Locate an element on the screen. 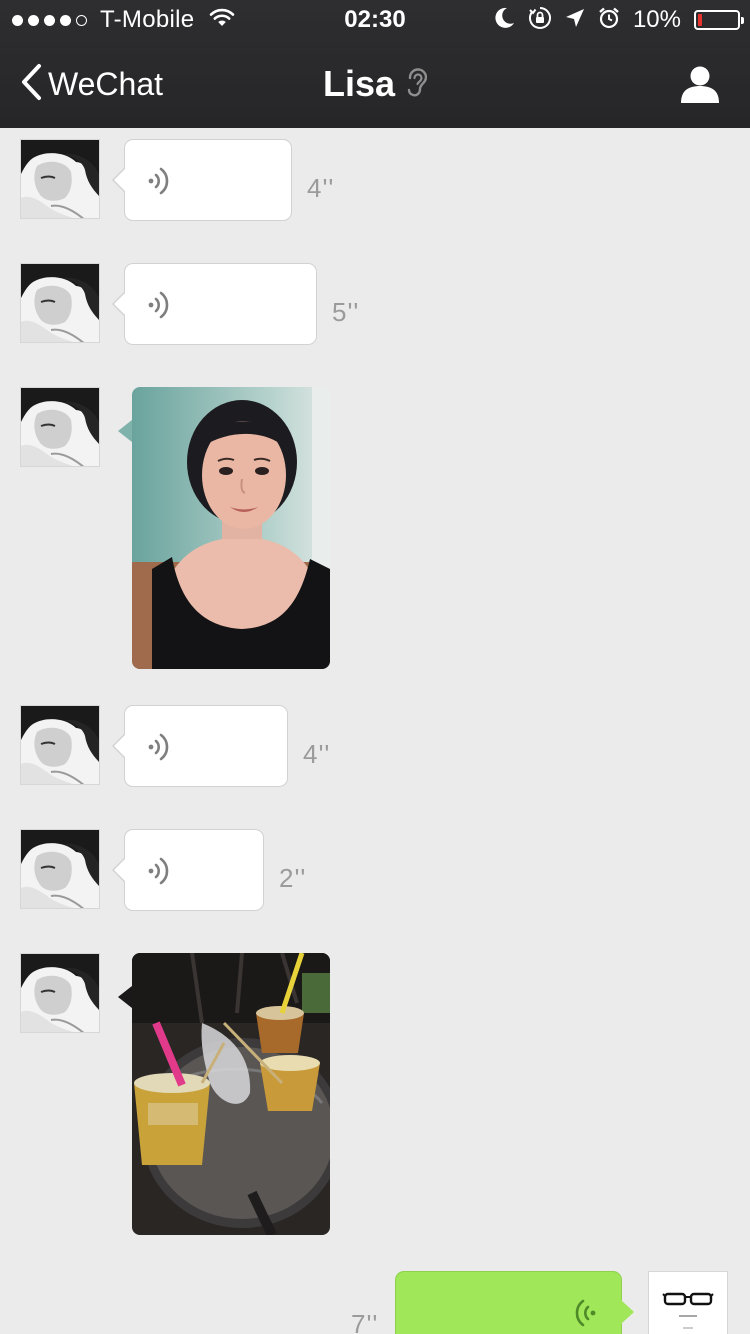 This screenshot has width=750, height=1334. nav-bar: WeChat Lisa is located at coordinates (375, 84).